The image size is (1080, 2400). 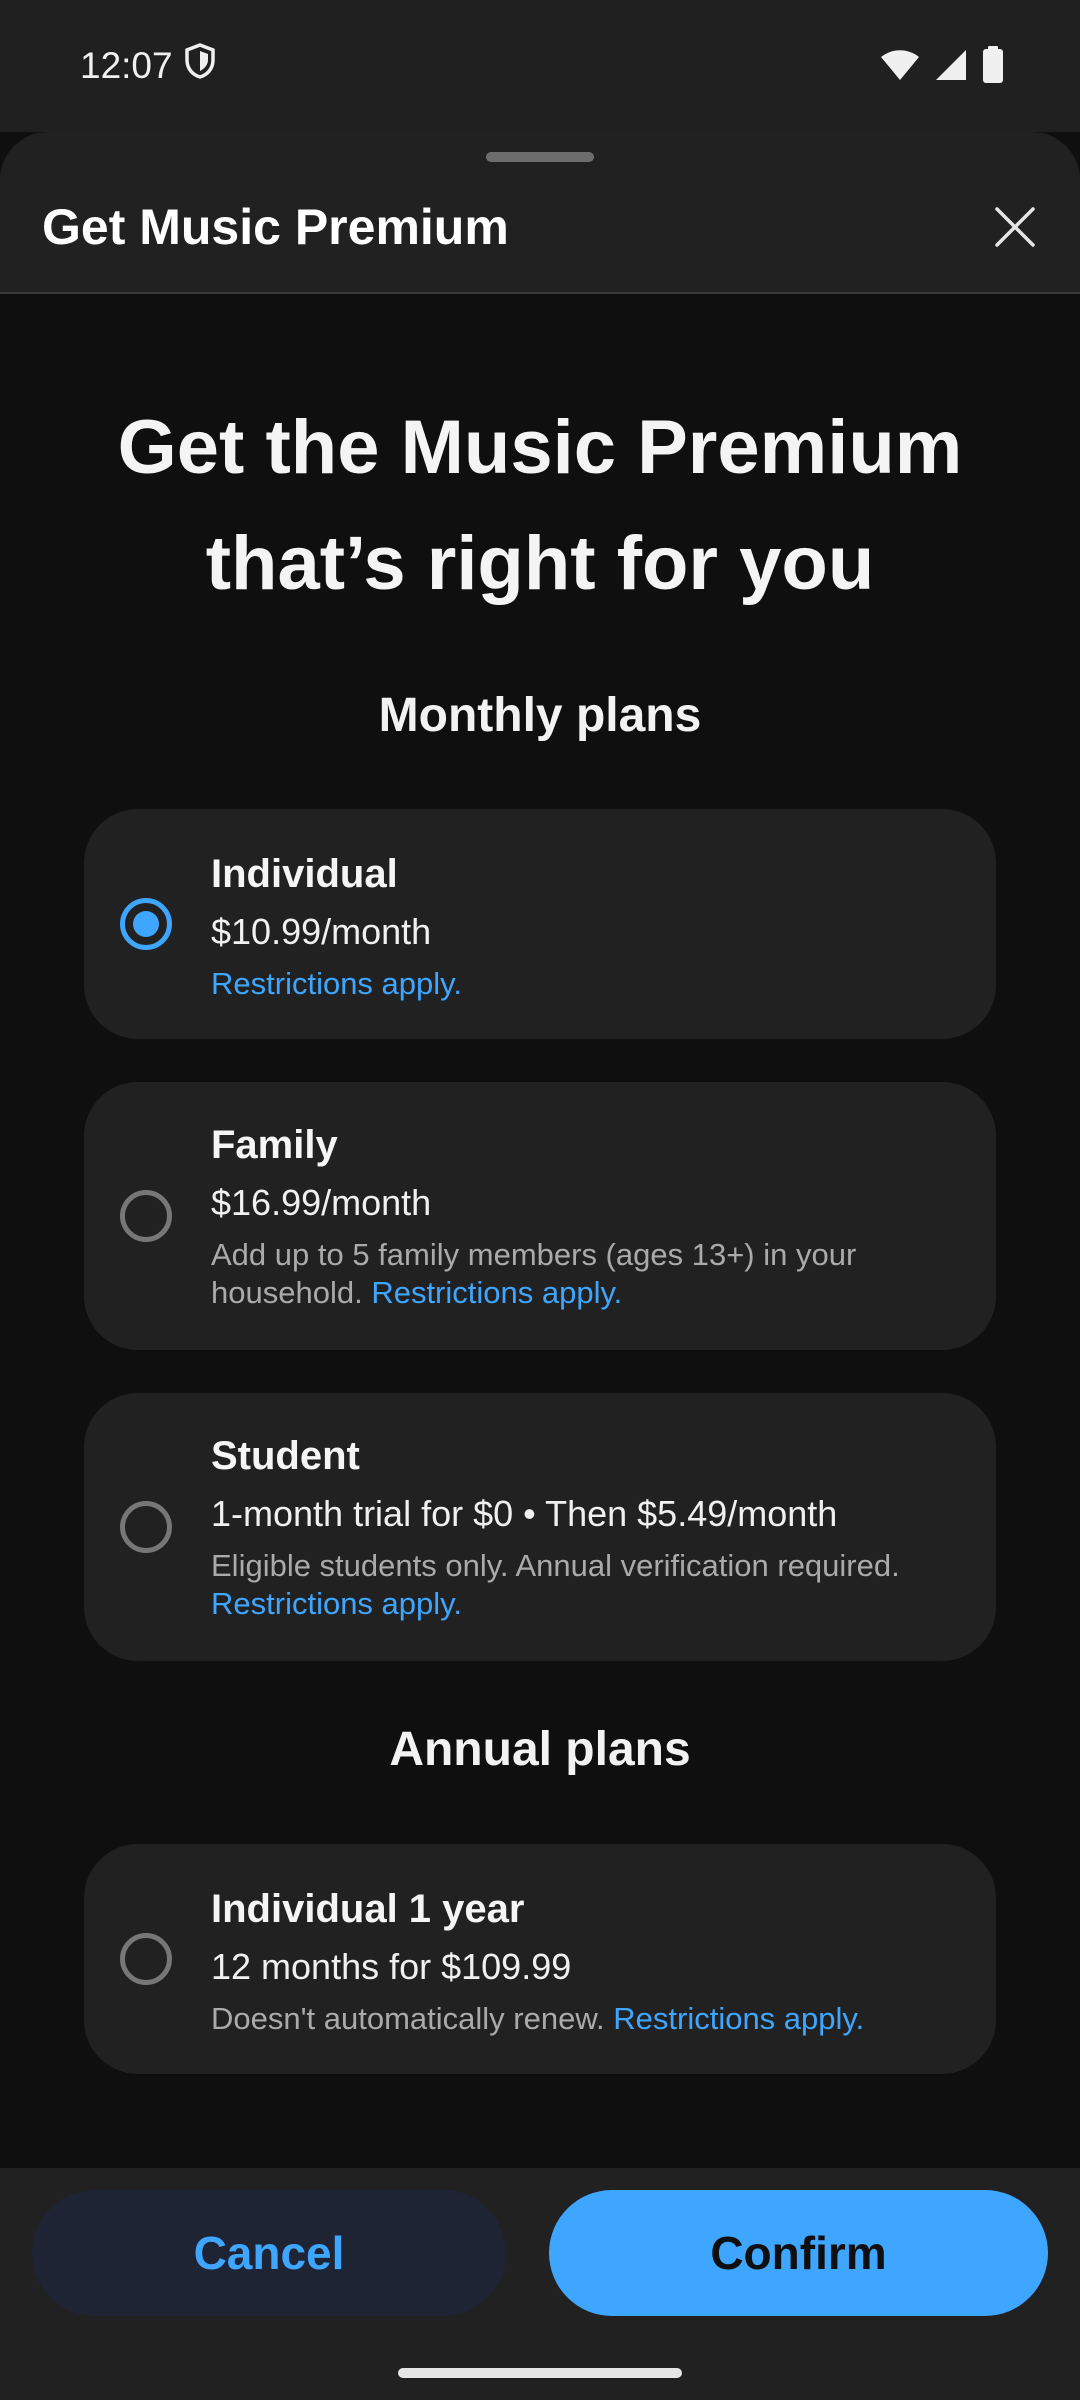 I want to click on action-footer: Cancel Confirm, so click(x=540, y=2284).